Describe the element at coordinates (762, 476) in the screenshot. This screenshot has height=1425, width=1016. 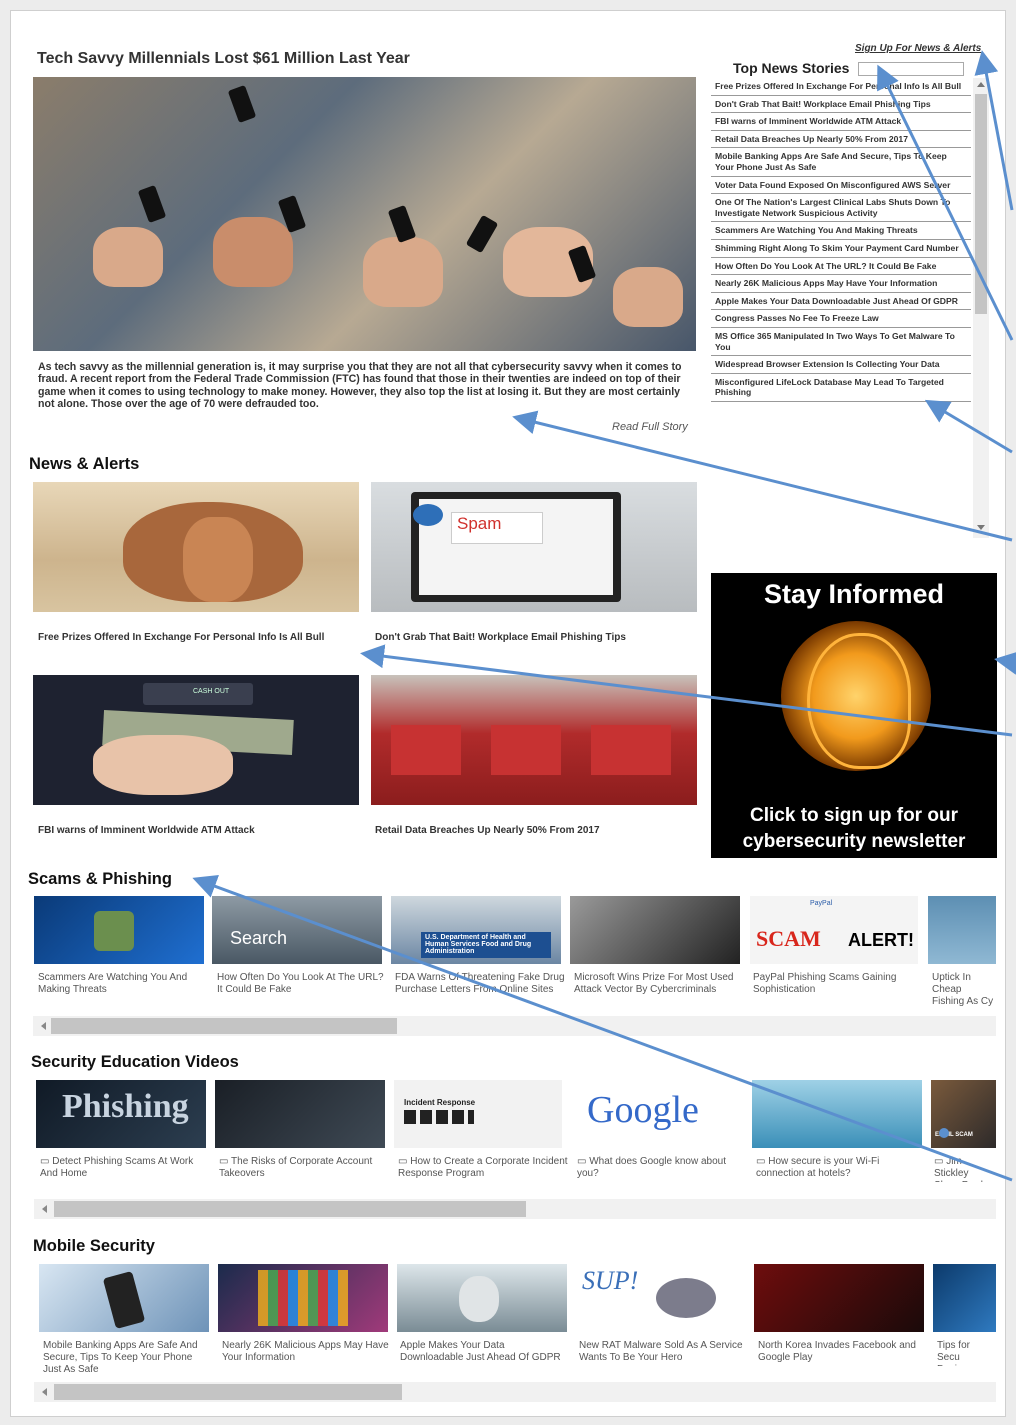
I see `arrow-to-feature` at that location.